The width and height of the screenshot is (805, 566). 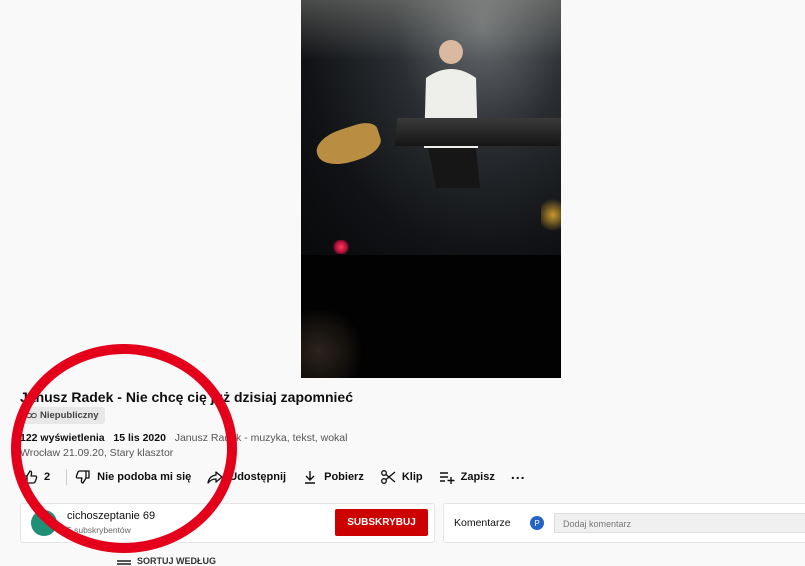 I want to click on clip-button: Klip, so click(x=401, y=477).